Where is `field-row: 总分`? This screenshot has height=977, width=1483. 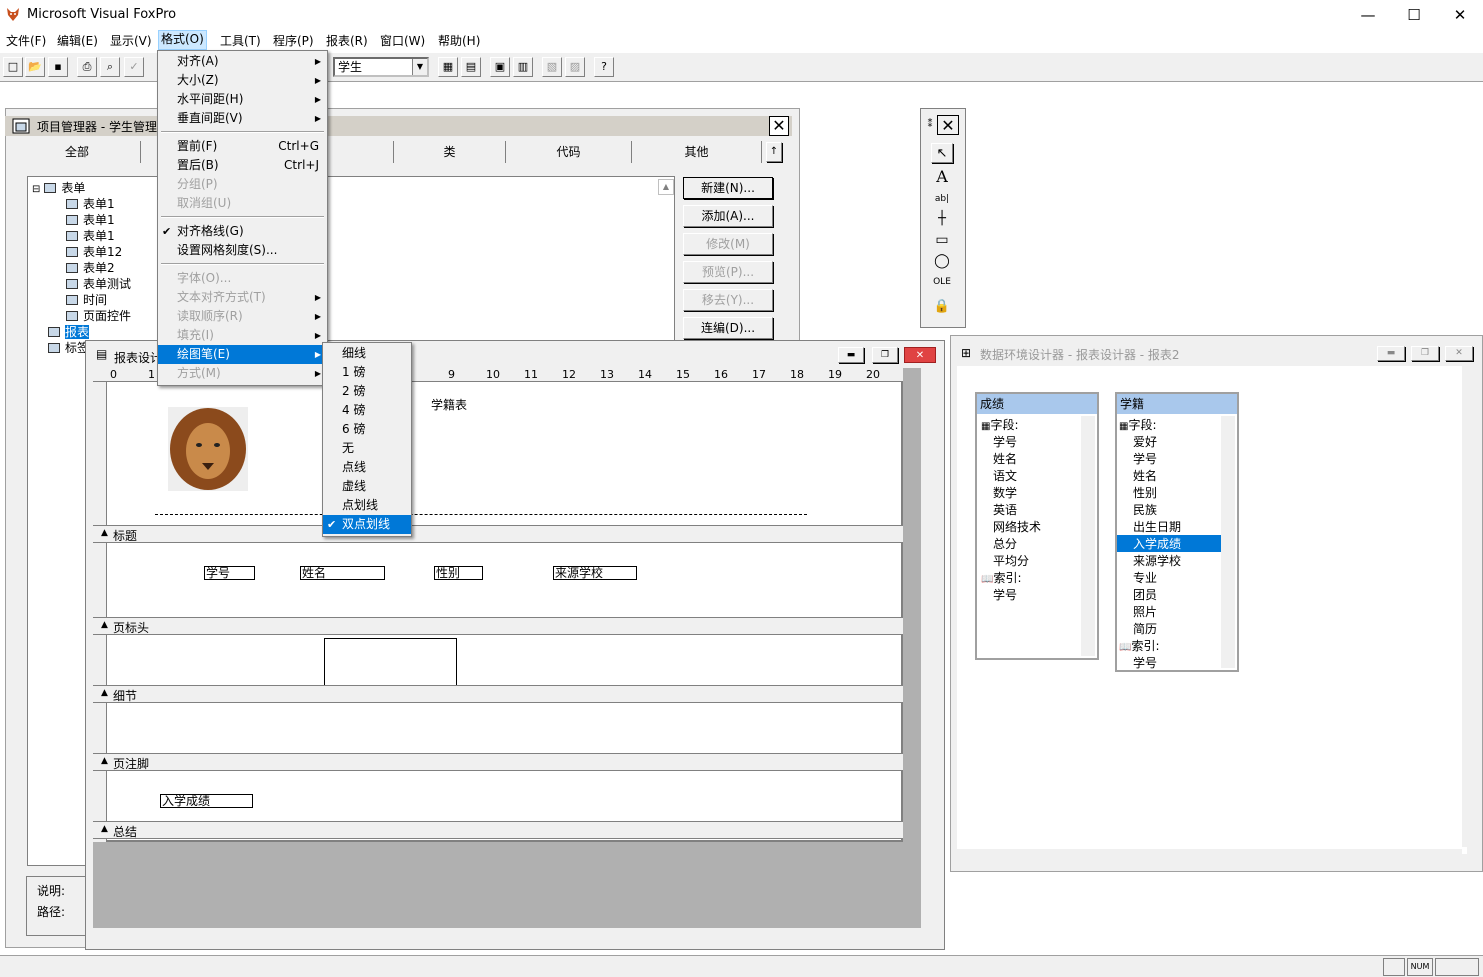 field-row: 总分 is located at coordinates (1005, 543).